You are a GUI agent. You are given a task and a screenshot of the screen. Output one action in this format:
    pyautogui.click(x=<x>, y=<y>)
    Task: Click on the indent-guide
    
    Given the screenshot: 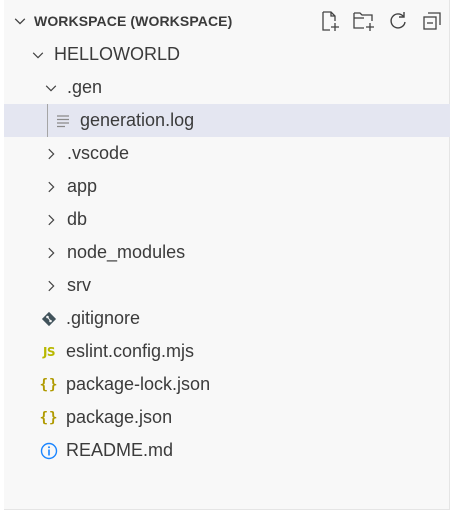 What is the action you would take?
    pyautogui.click(x=47, y=120)
    